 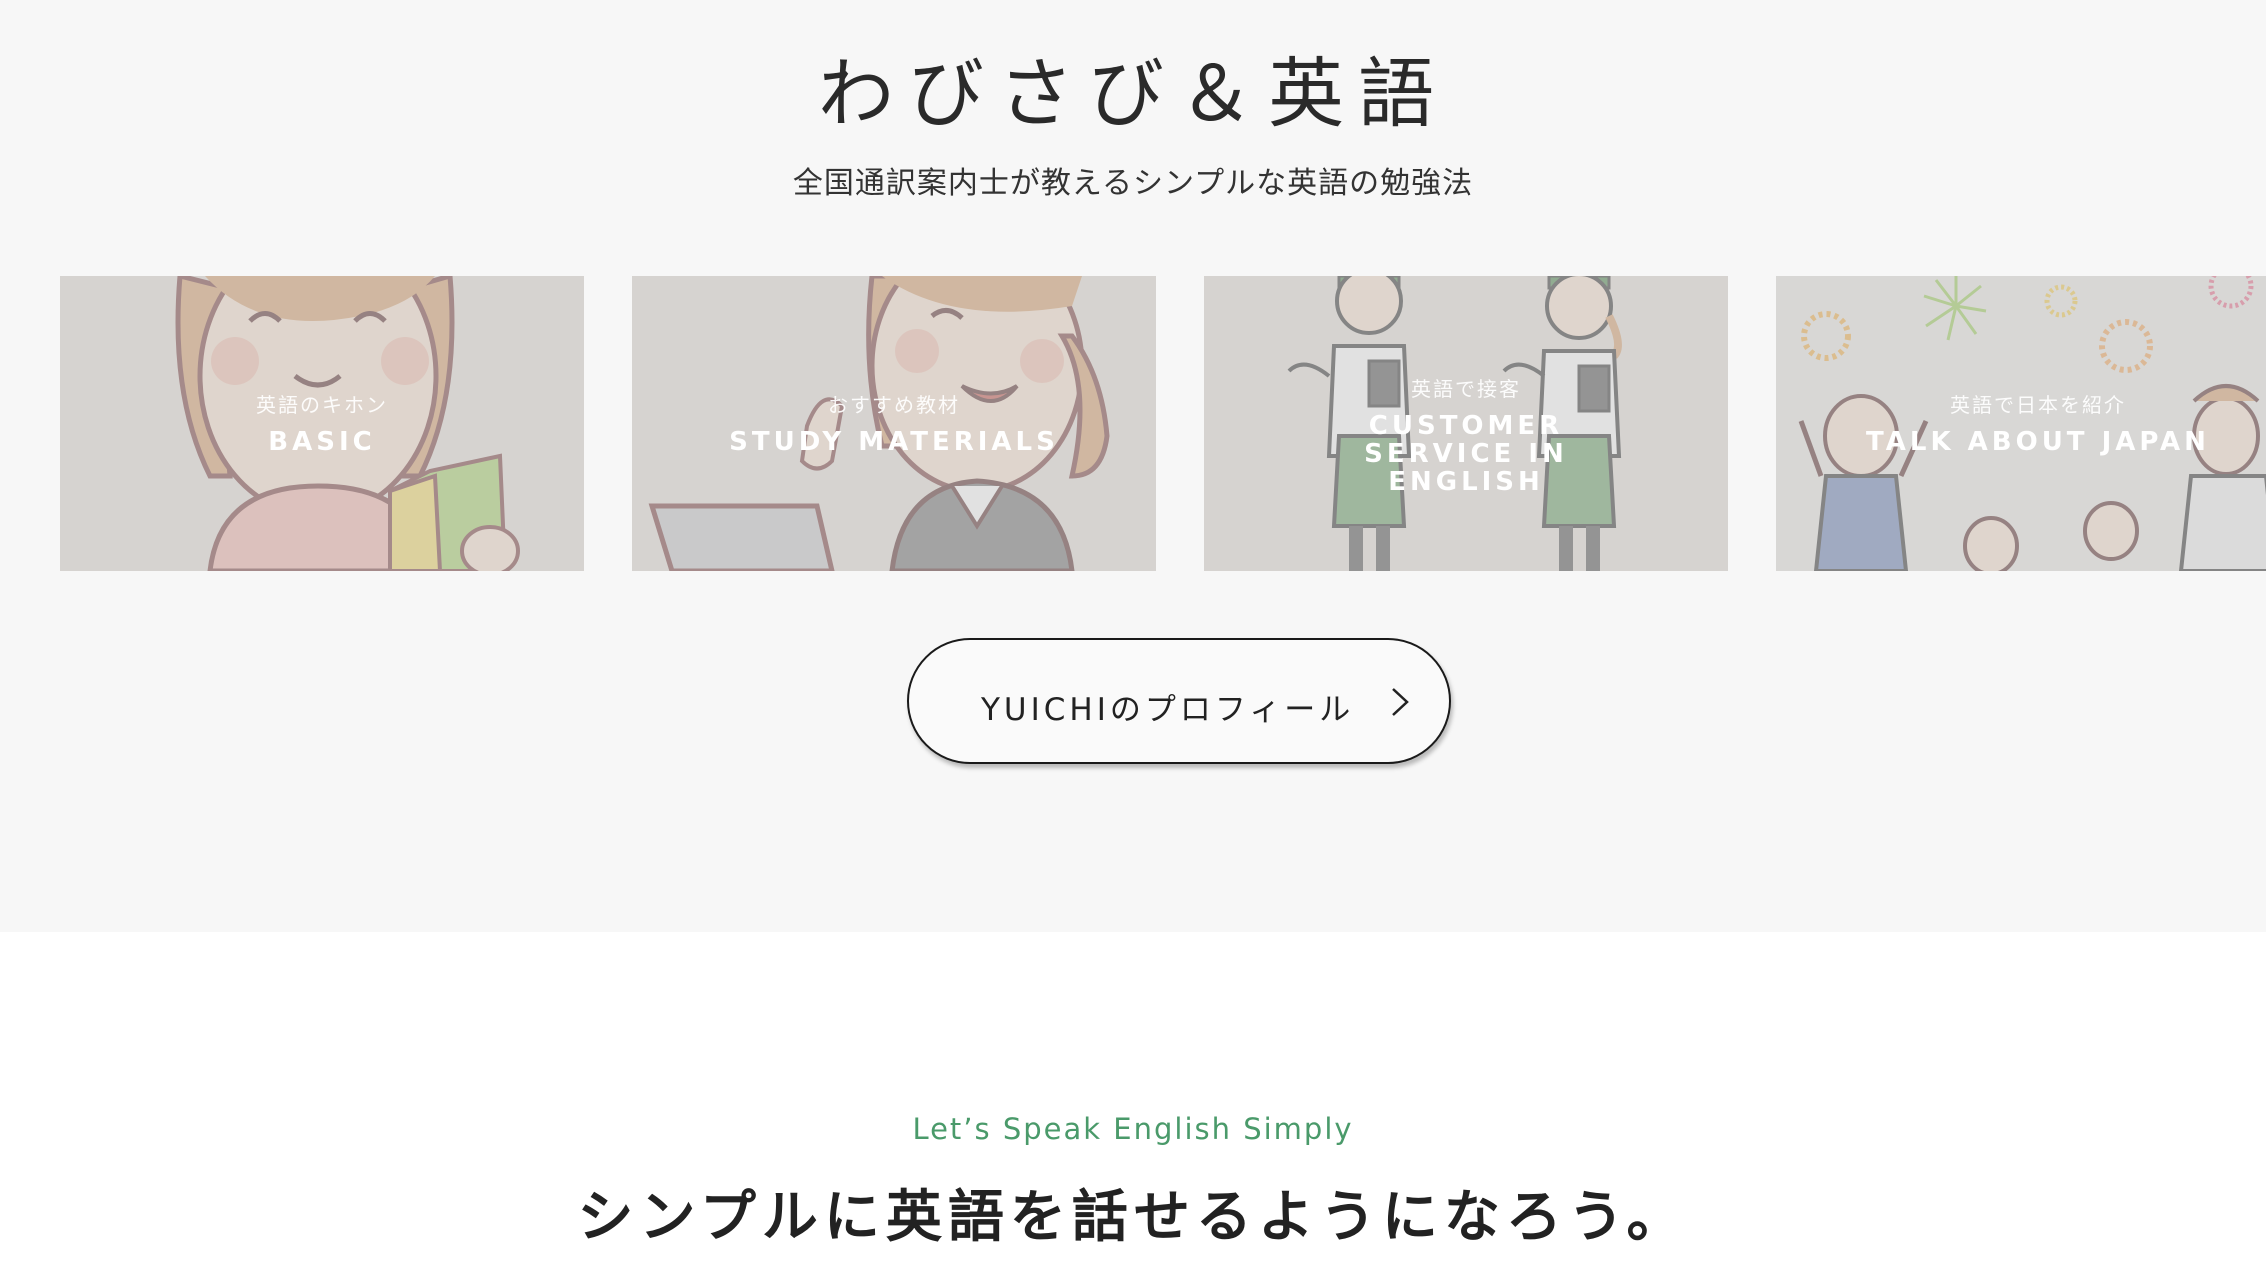 What do you see at coordinates (1133, 1217) in the screenshot?
I see `section-heading: シンプルに英語を話せるようになろう。` at bounding box center [1133, 1217].